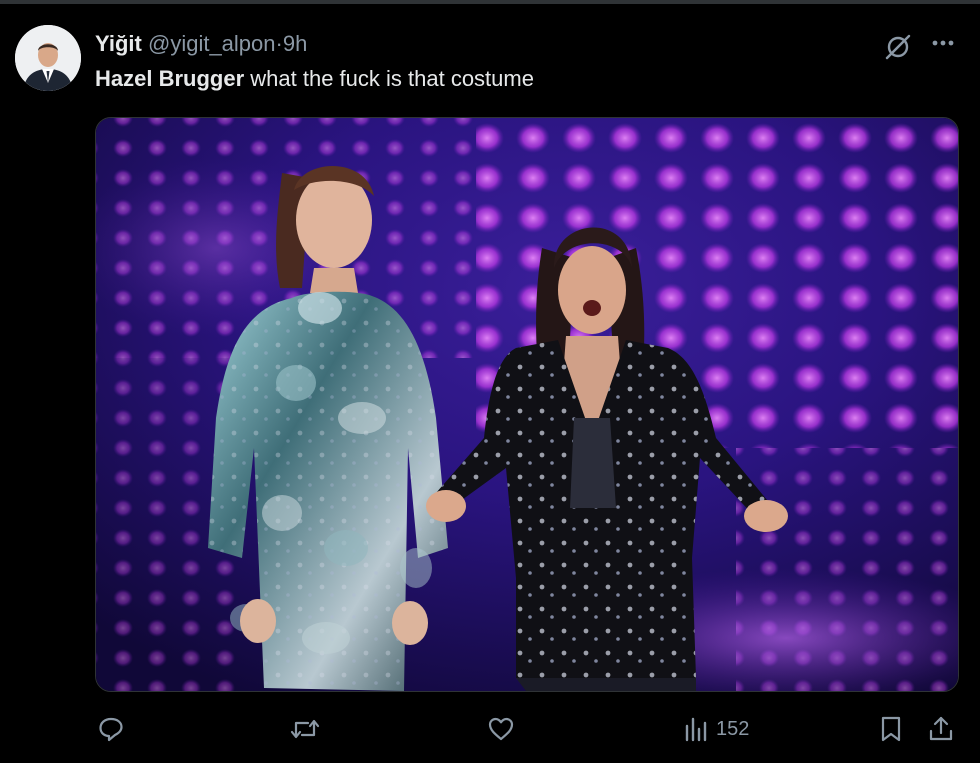 The image size is (980, 763). I want to click on grok-icon, so click(898, 47).